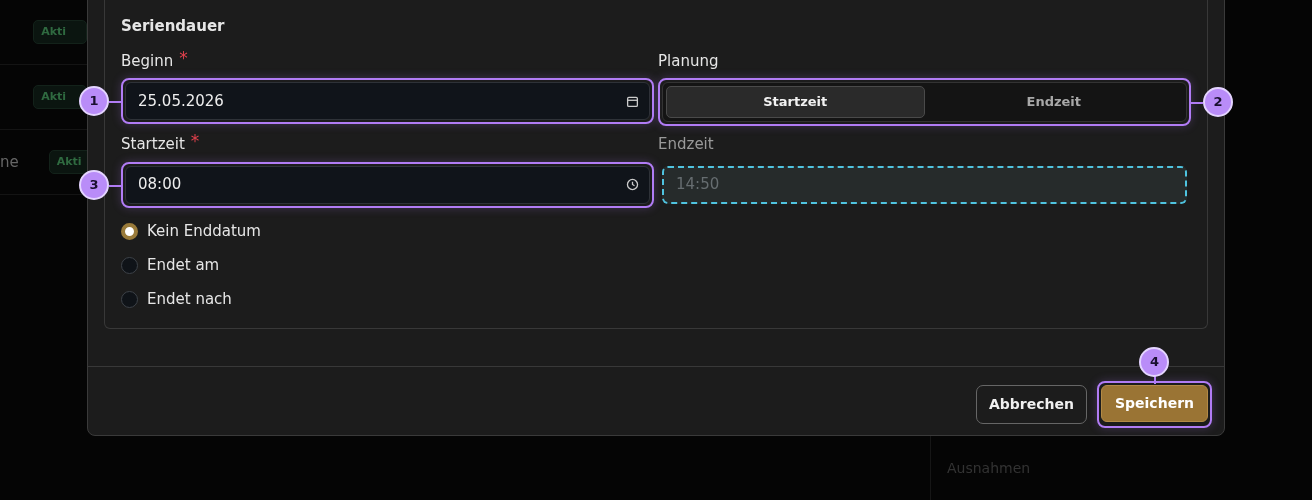 This screenshot has width=1312, height=500. What do you see at coordinates (1154, 362) in the screenshot?
I see `callout-marker: 4` at bounding box center [1154, 362].